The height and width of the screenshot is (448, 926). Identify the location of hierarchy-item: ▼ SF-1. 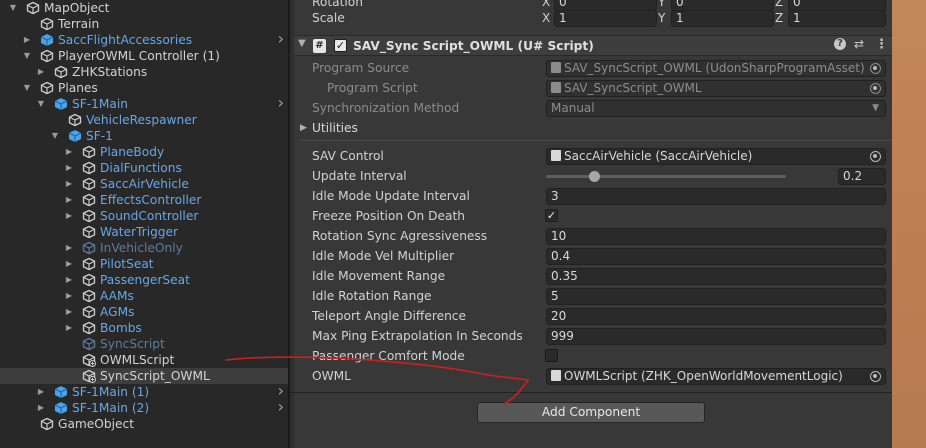
(144, 136).